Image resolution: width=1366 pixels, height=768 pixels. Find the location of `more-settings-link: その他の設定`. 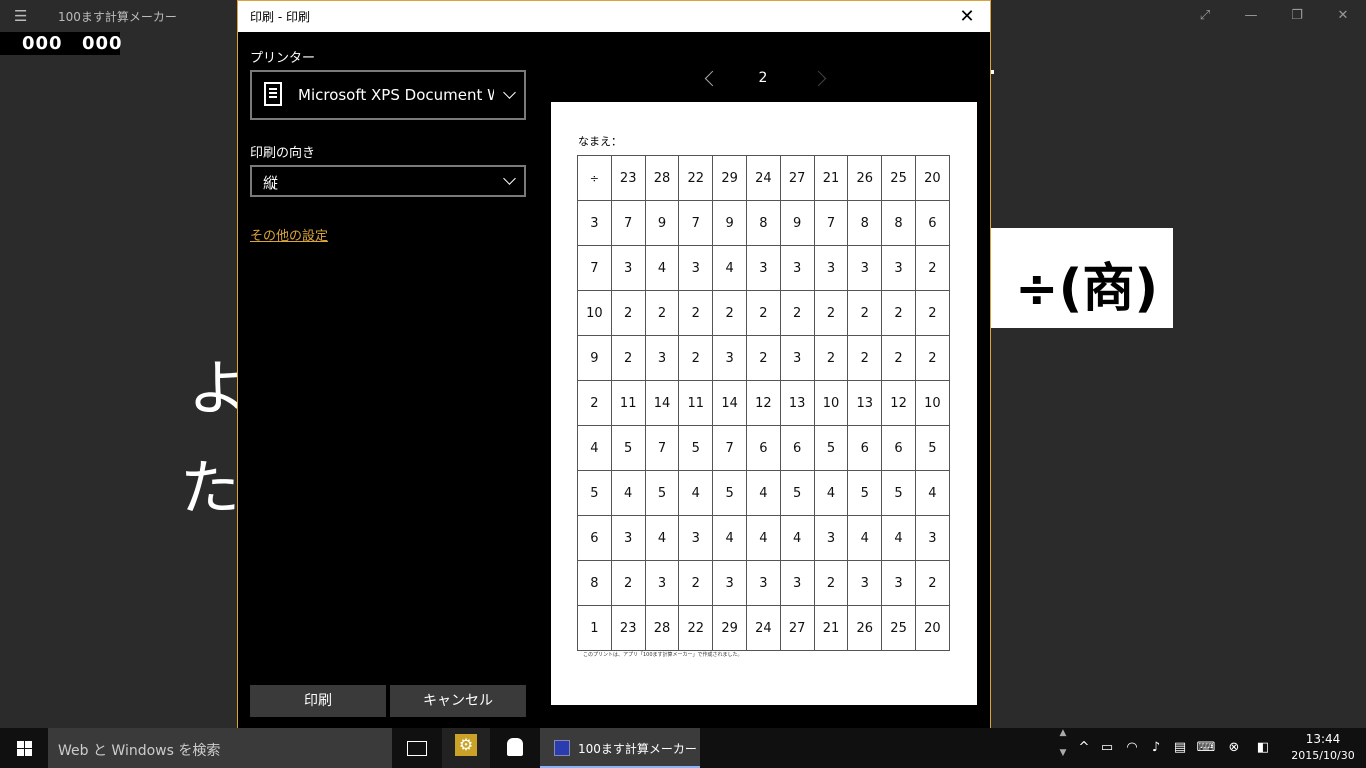

more-settings-link: その他の設定 is located at coordinates (289, 234).